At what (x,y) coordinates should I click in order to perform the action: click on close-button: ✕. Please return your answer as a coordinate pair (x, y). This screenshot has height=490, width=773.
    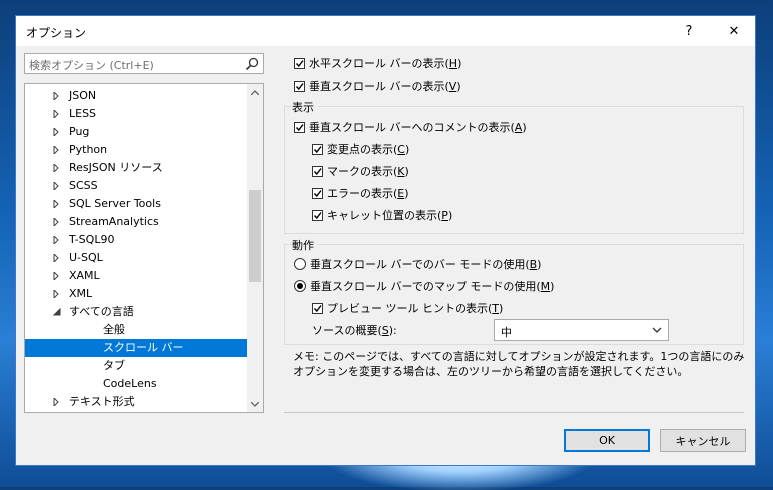
    Looking at the image, I should click on (734, 31).